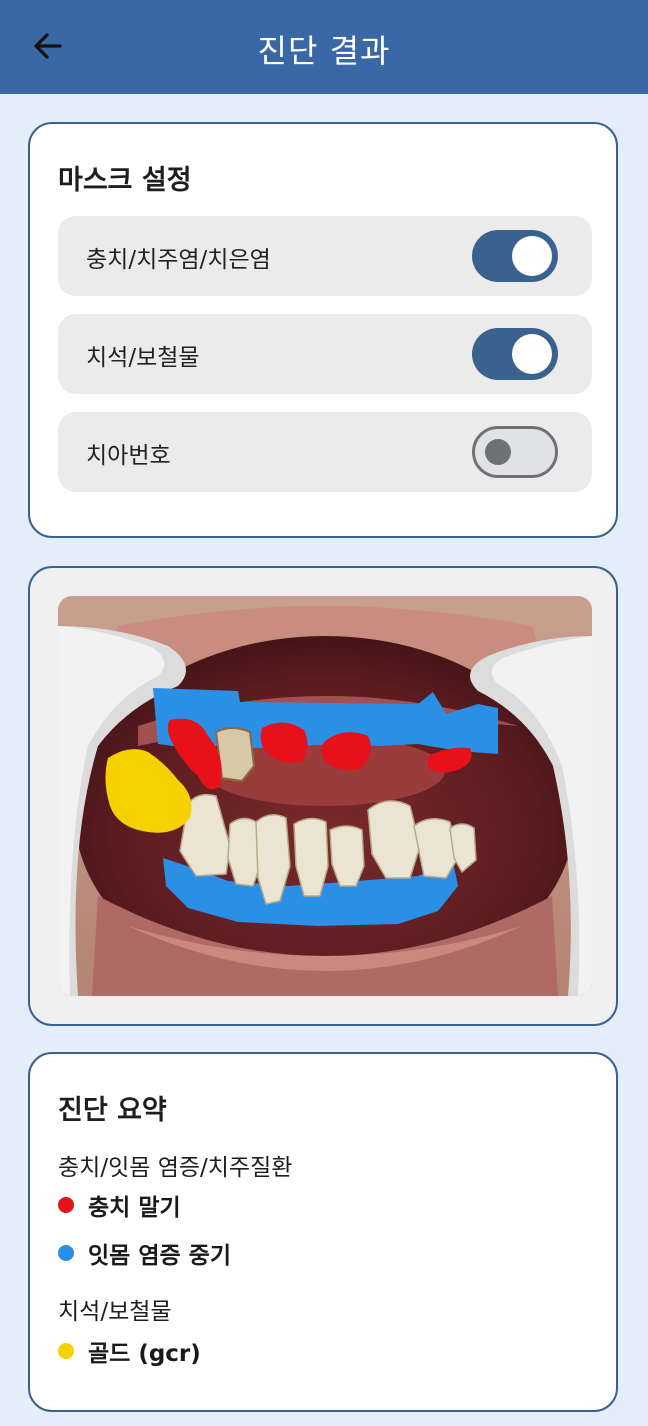 This screenshot has height=1426, width=648. What do you see at coordinates (66, 1253) in the screenshot?
I see `blue-dot-icon` at bounding box center [66, 1253].